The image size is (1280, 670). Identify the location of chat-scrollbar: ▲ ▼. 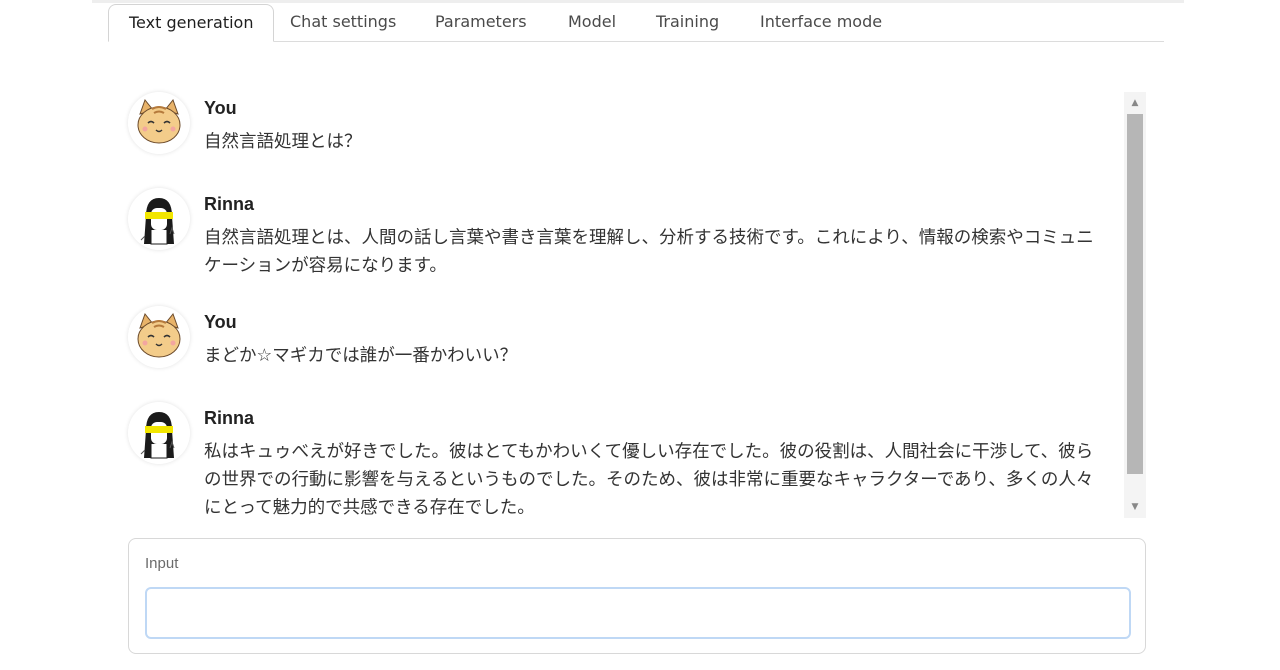
(1135, 305).